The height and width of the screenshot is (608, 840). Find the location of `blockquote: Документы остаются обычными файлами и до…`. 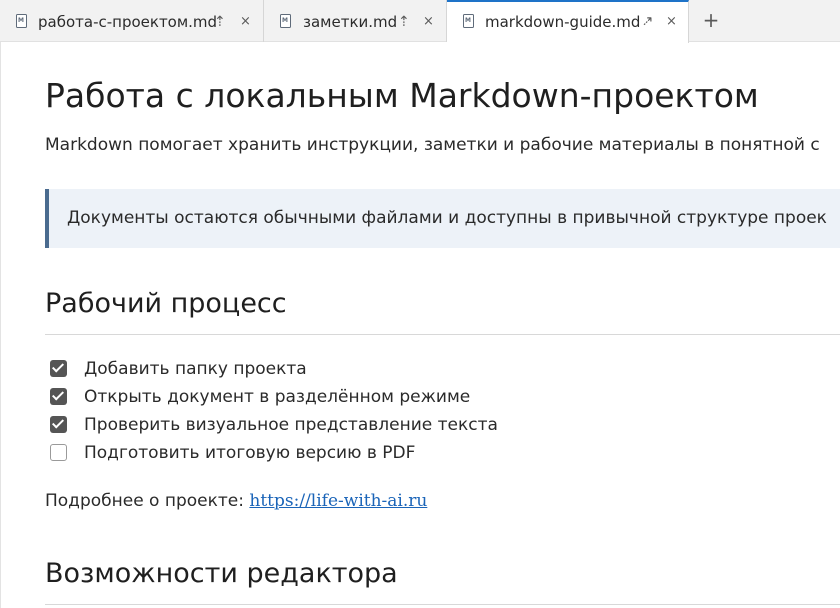

blockquote: Документы остаются обычными файлами и до… is located at coordinates (442, 218).